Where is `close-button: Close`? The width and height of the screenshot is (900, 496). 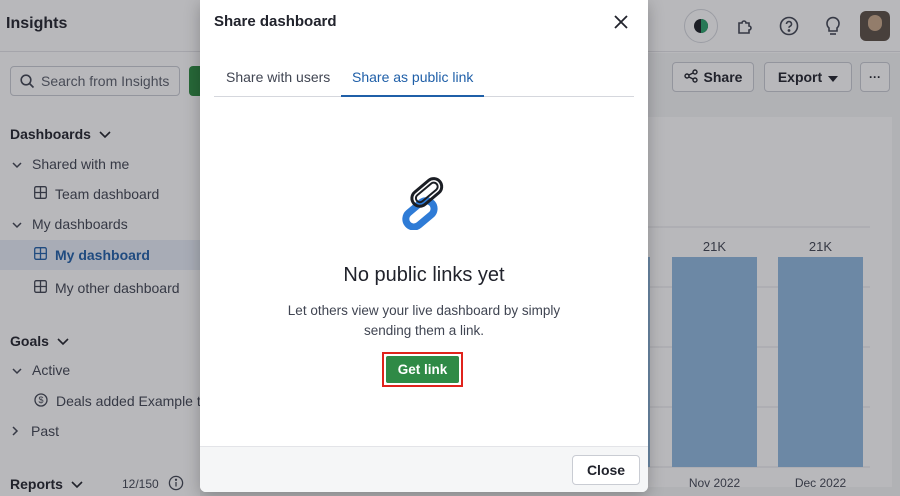
close-button: Close is located at coordinates (606, 470).